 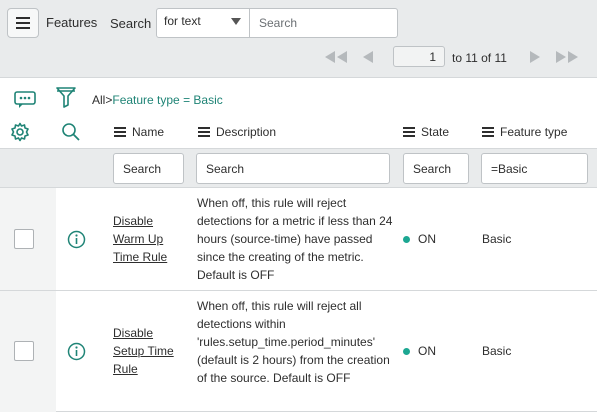 What do you see at coordinates (72, 22) in the screenshot?
I see `page-title: Features` at bounding box center [72, 22].